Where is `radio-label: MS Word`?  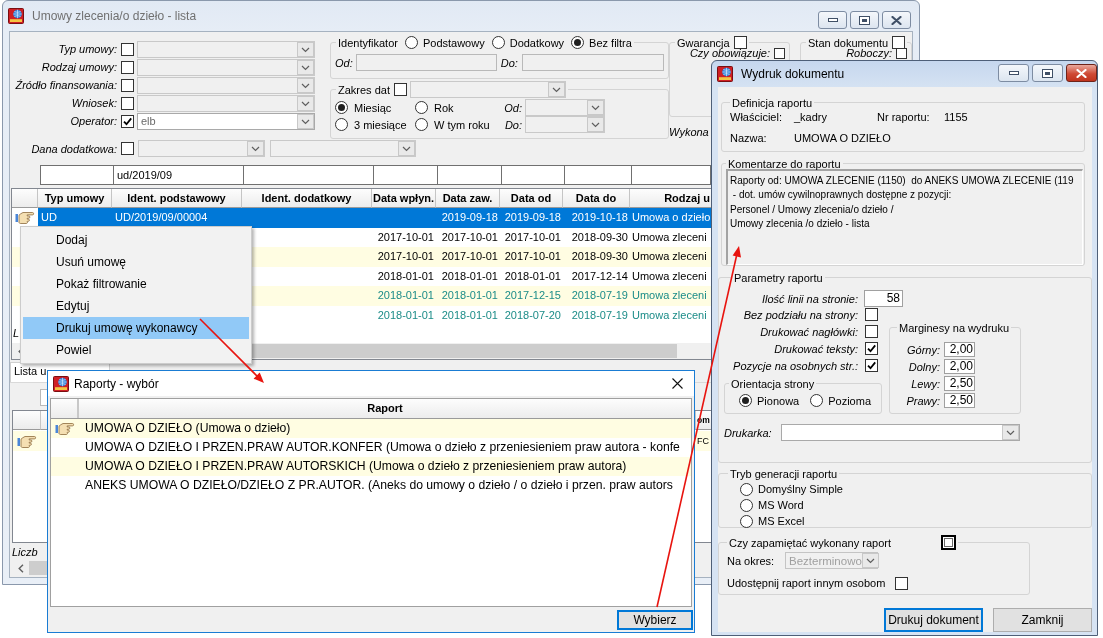
radio-label: MS Word is located at coordinates (781, 505).